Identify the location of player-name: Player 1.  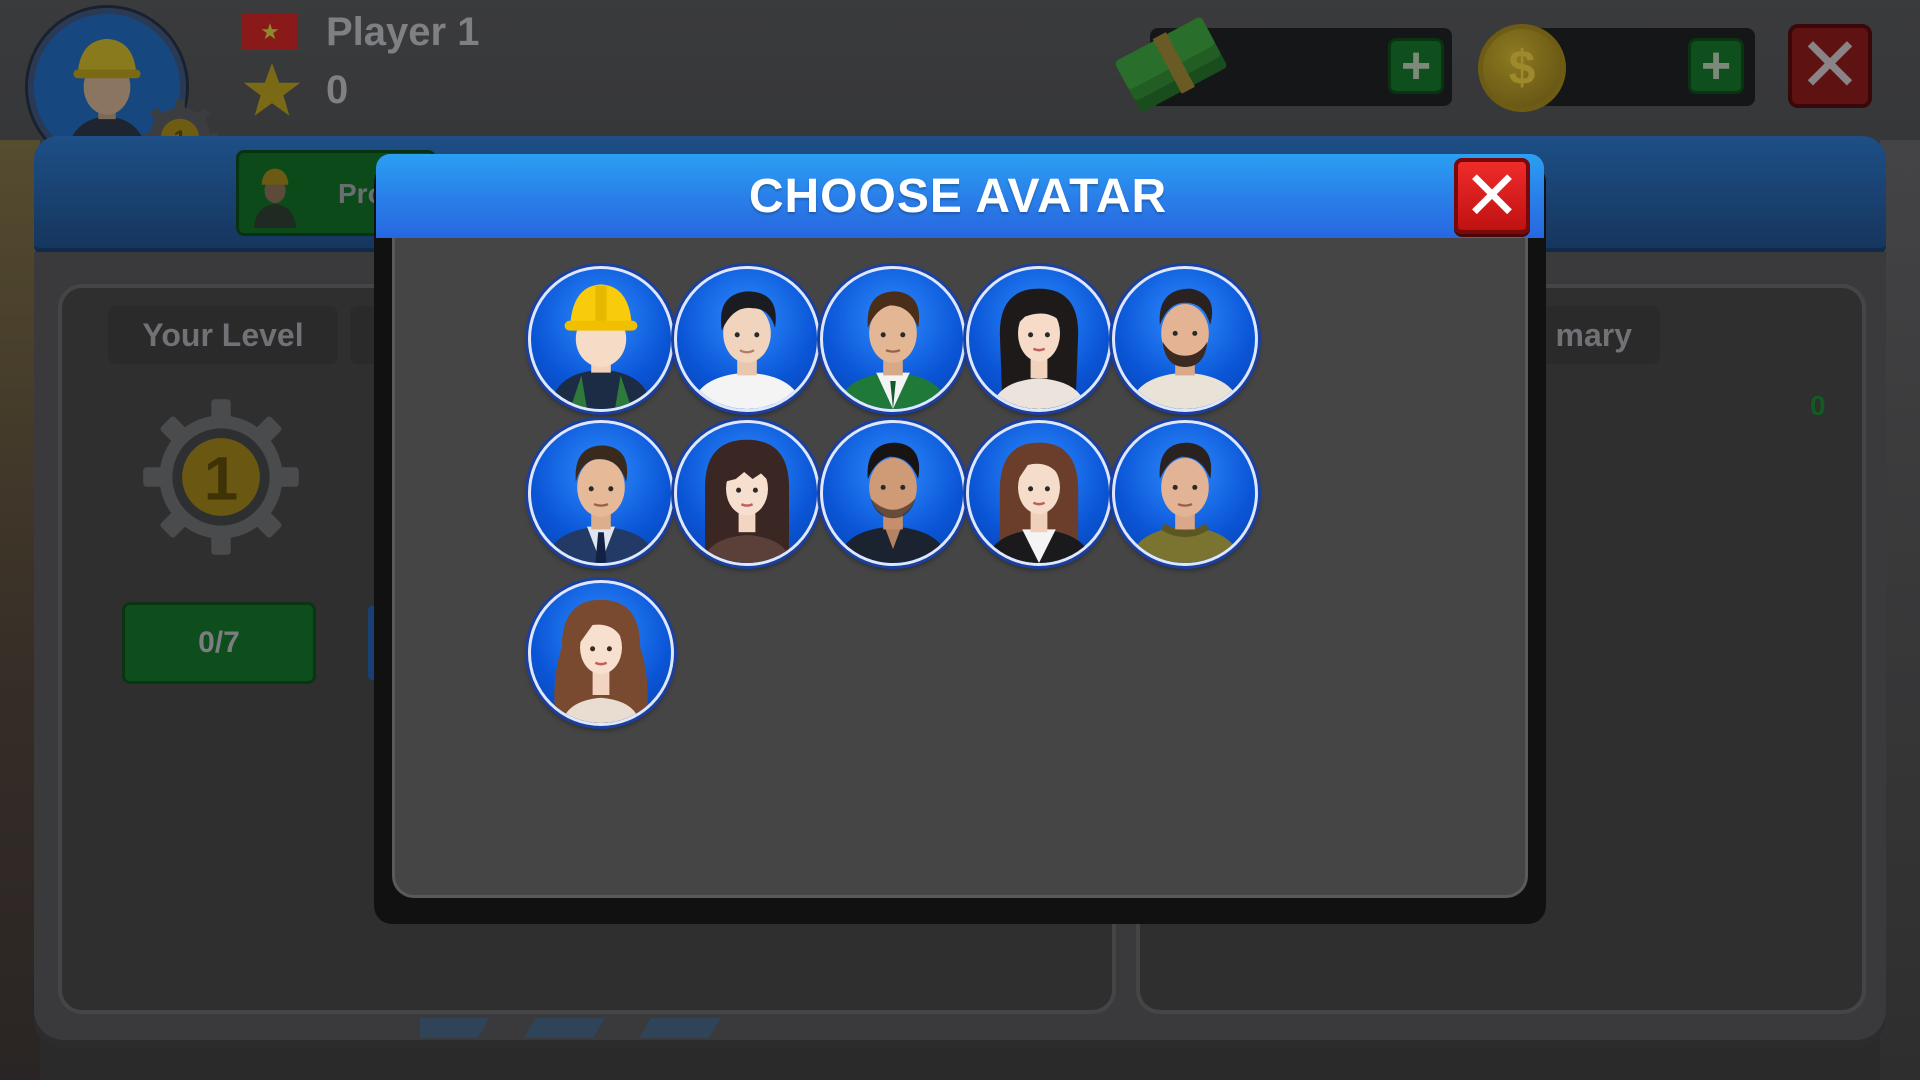
(403, 32).